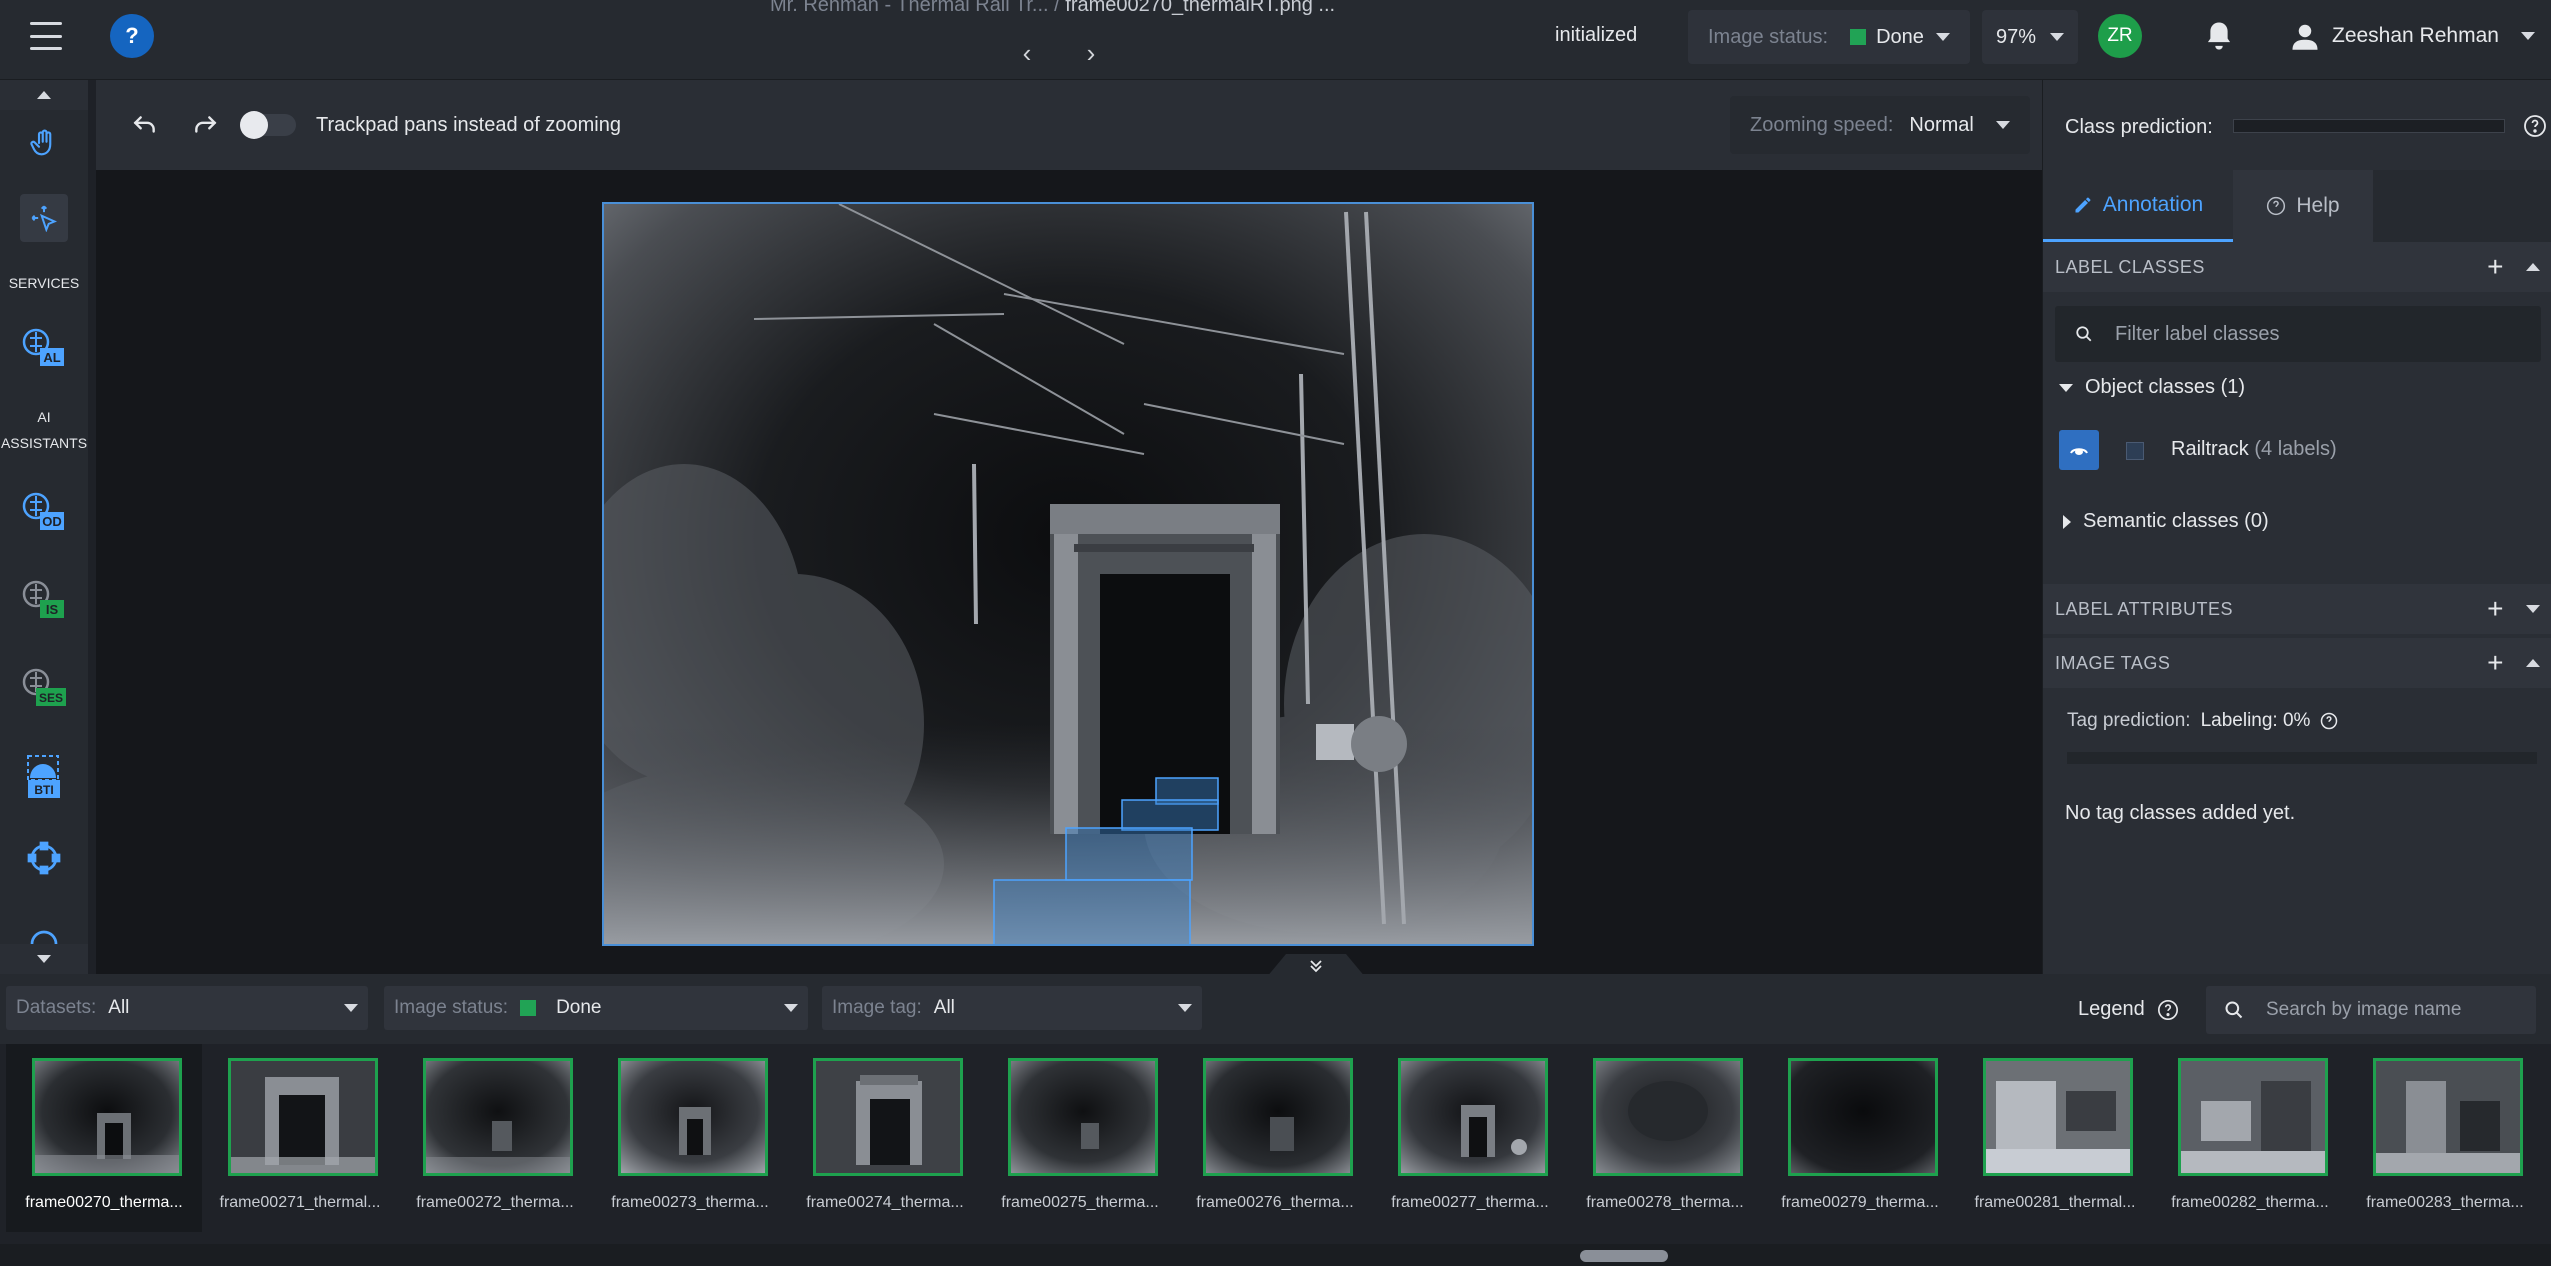  I want to click on tab-annotation: Annotation, so click(2138, 206).